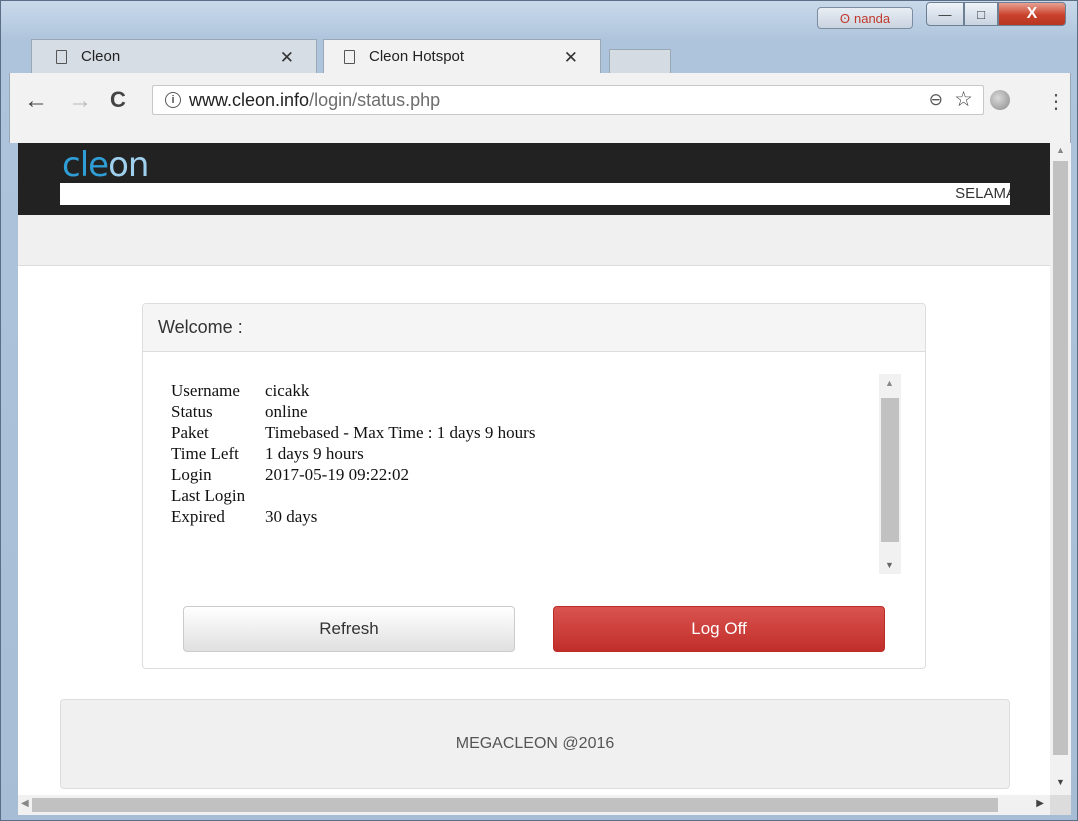 Image resolution: width=1078 pixels, height=821 pixels. Describe the element at coordinates (174, 56) in the screenshot. I see `tab-cleon: Cleon ✕` at that location.